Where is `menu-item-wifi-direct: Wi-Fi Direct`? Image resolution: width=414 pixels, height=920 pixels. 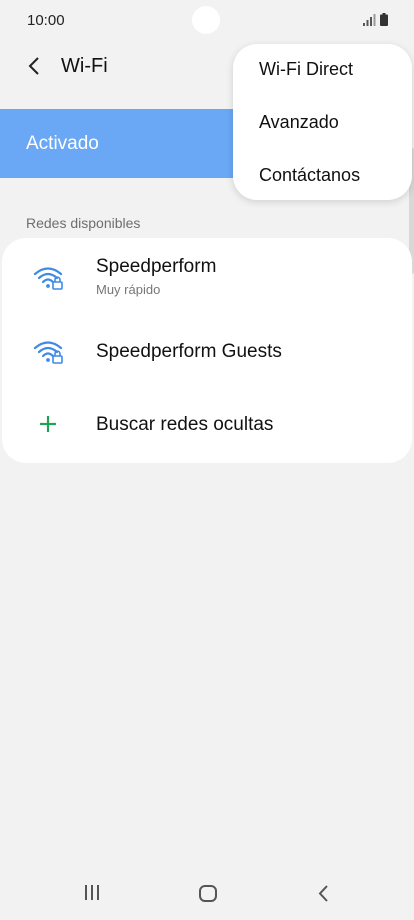 menu-item-wifi-direct: Wi-Fi Direct is located at coordinates (306, 69).